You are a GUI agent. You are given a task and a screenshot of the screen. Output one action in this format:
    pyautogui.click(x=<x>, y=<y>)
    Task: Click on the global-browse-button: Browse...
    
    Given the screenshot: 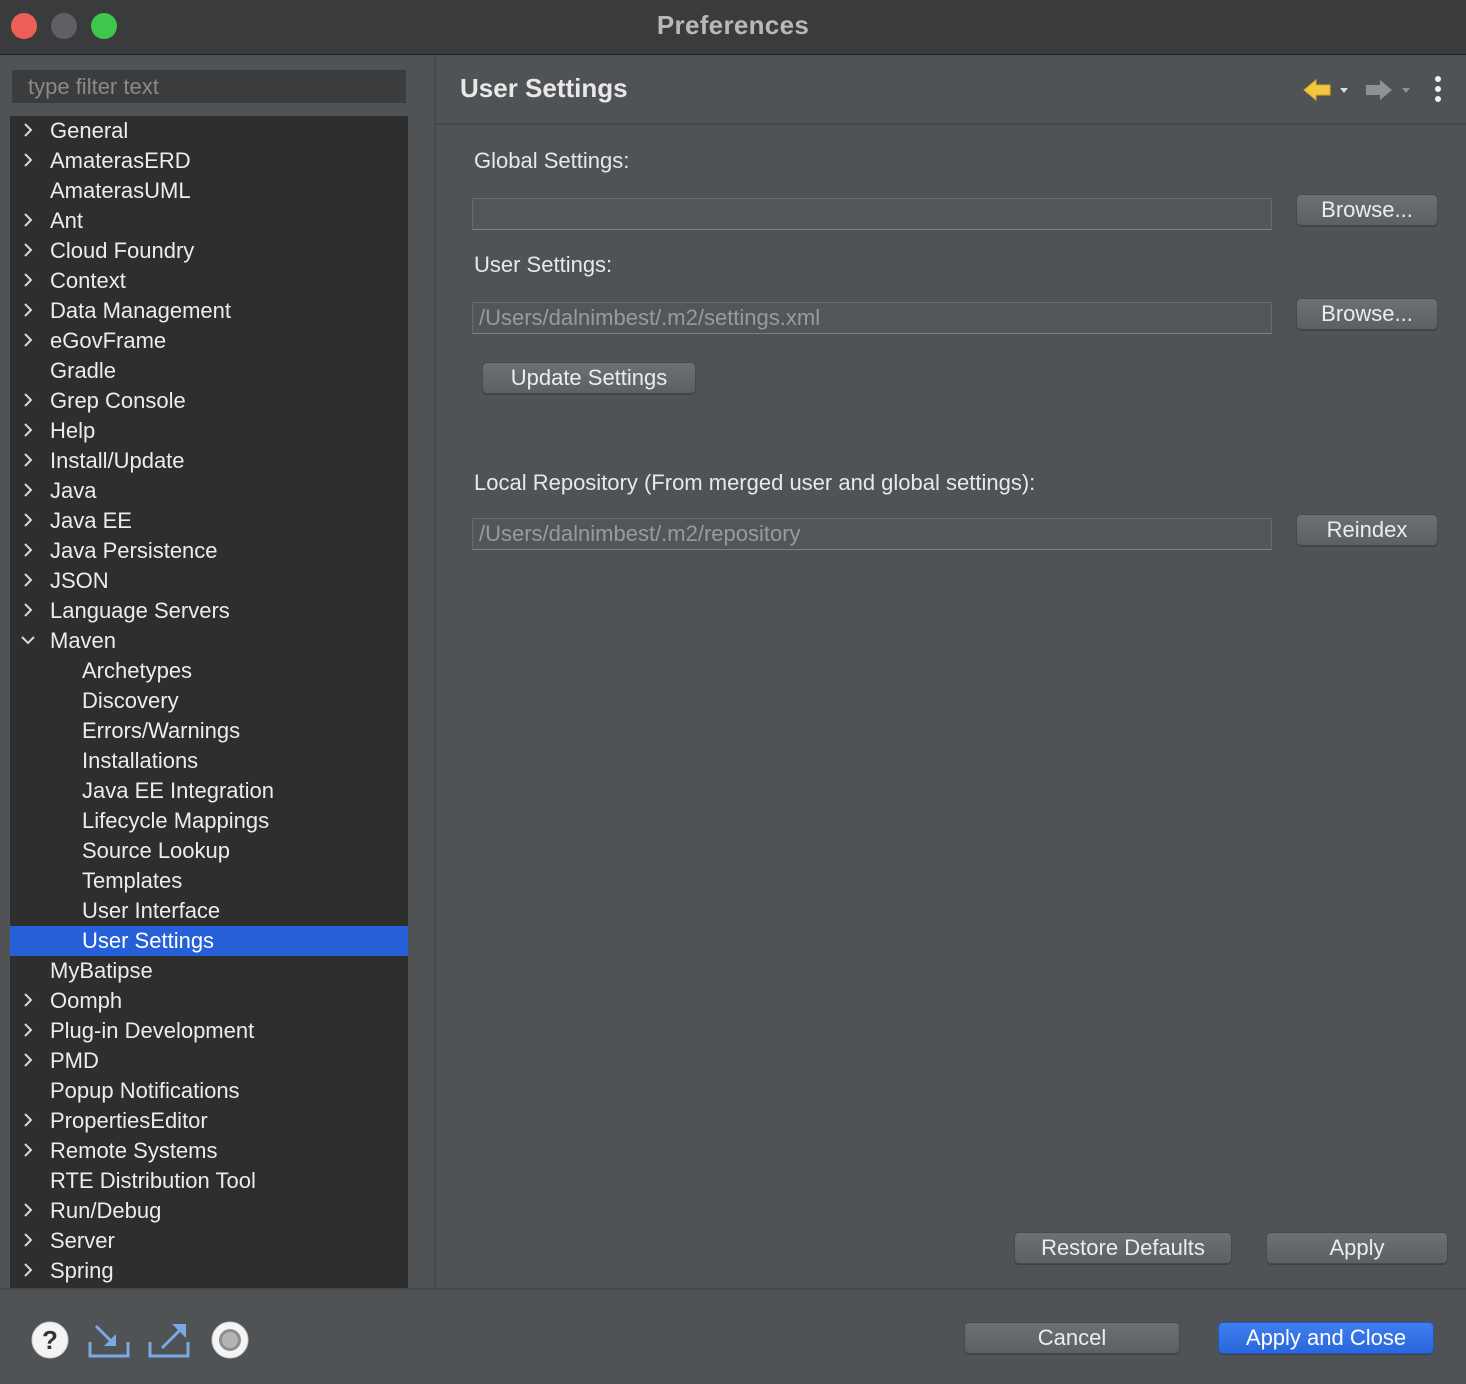 What is the action you would take?
    pyautogui.click(x=1367, y=210)
    